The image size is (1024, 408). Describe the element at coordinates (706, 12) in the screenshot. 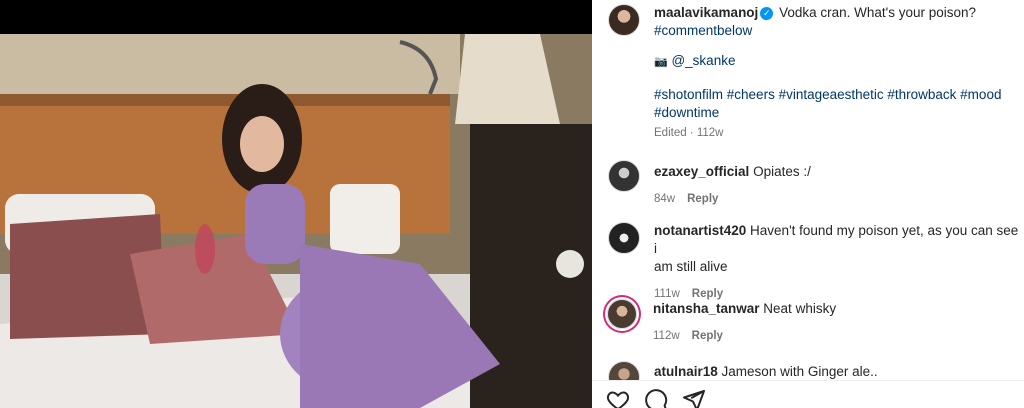

I see `author-username: maalavikamanoj` at that location.